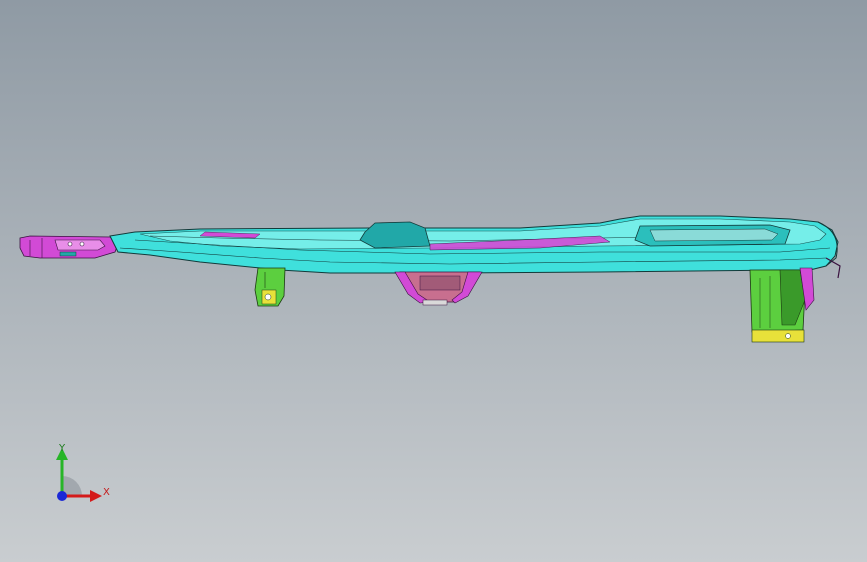  What do you see at coordinates (79, 475) in the screenshot?
I see `coordinate-triad` at bounding box center [79, 475].